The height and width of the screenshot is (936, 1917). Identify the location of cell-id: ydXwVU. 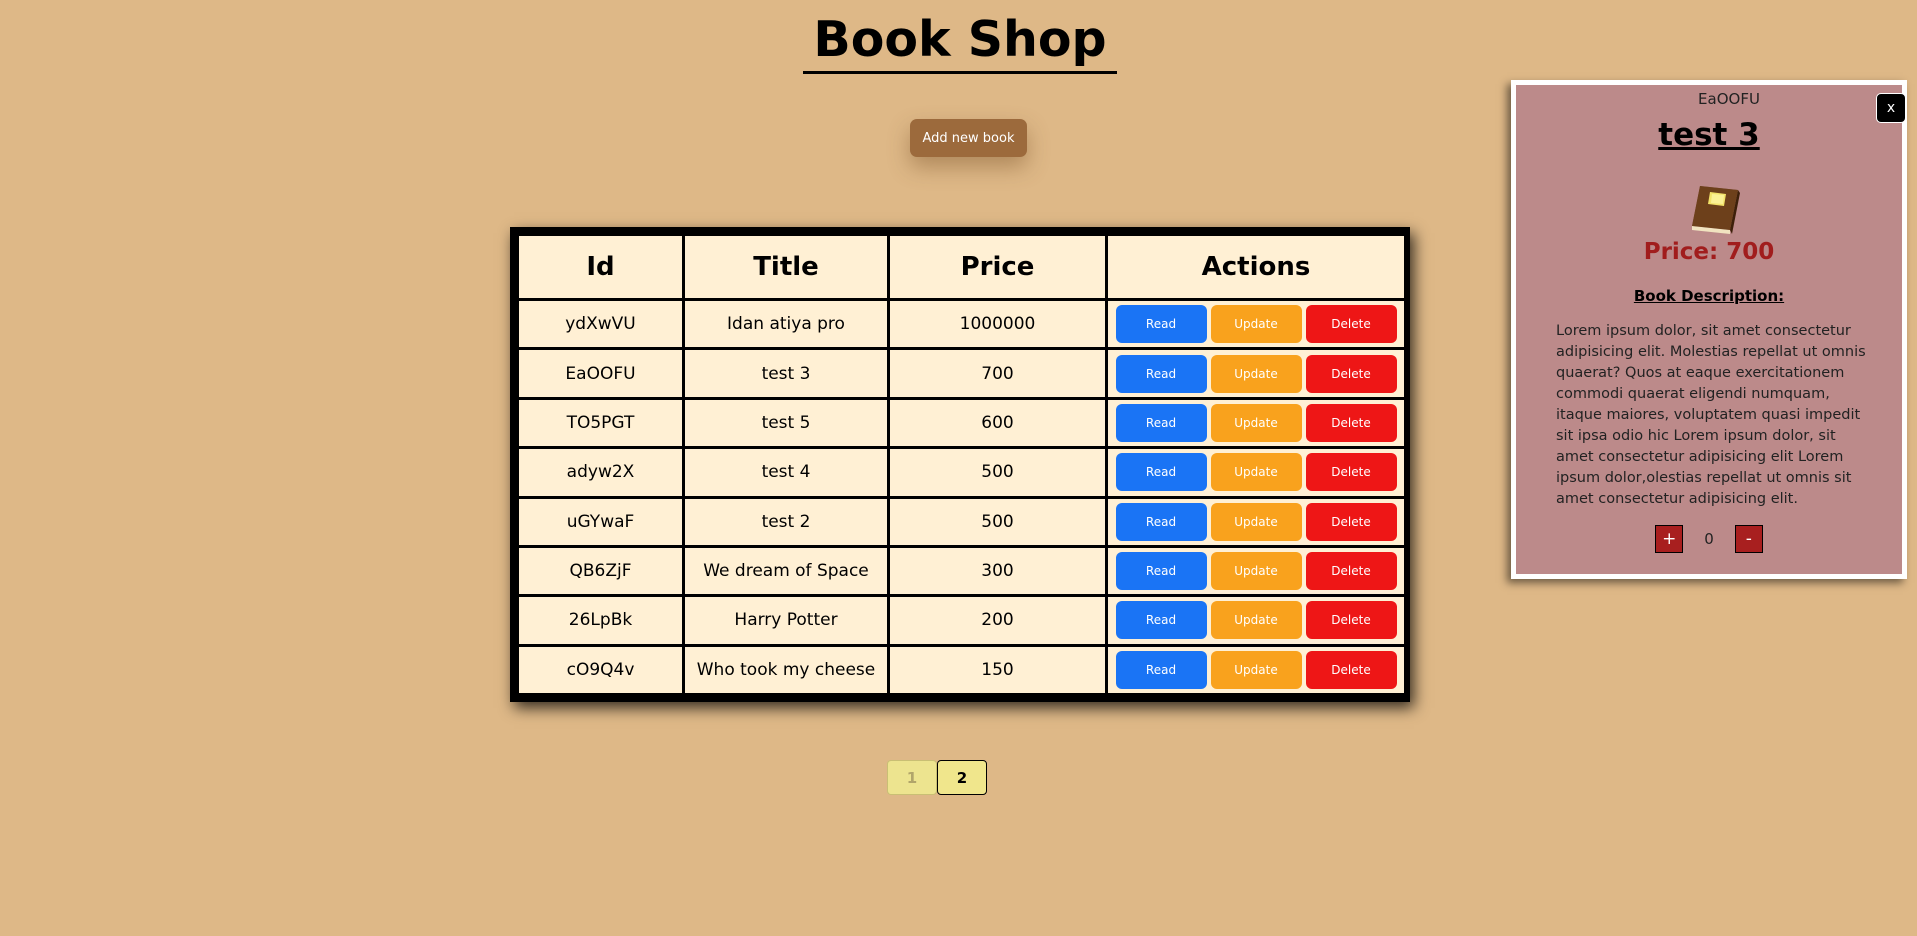
(600, 324).